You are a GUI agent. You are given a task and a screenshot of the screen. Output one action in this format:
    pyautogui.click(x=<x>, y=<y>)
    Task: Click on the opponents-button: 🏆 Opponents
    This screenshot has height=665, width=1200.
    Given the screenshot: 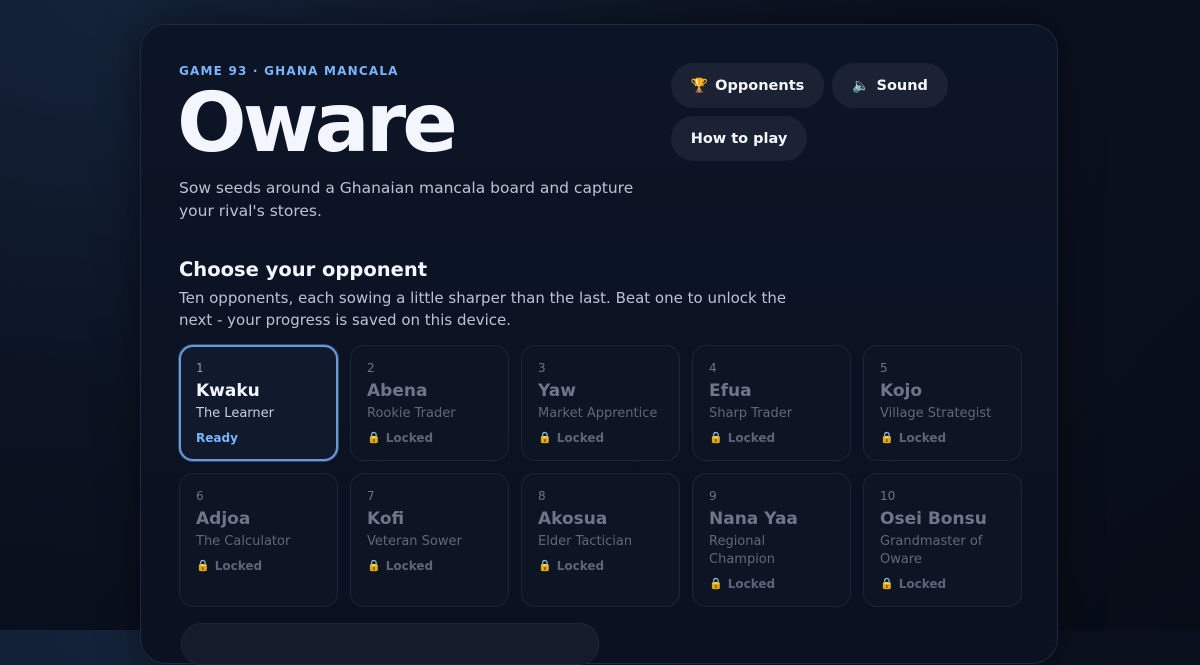 What is the action you would take?
    pyautogui.click(x=747, y=85)
    